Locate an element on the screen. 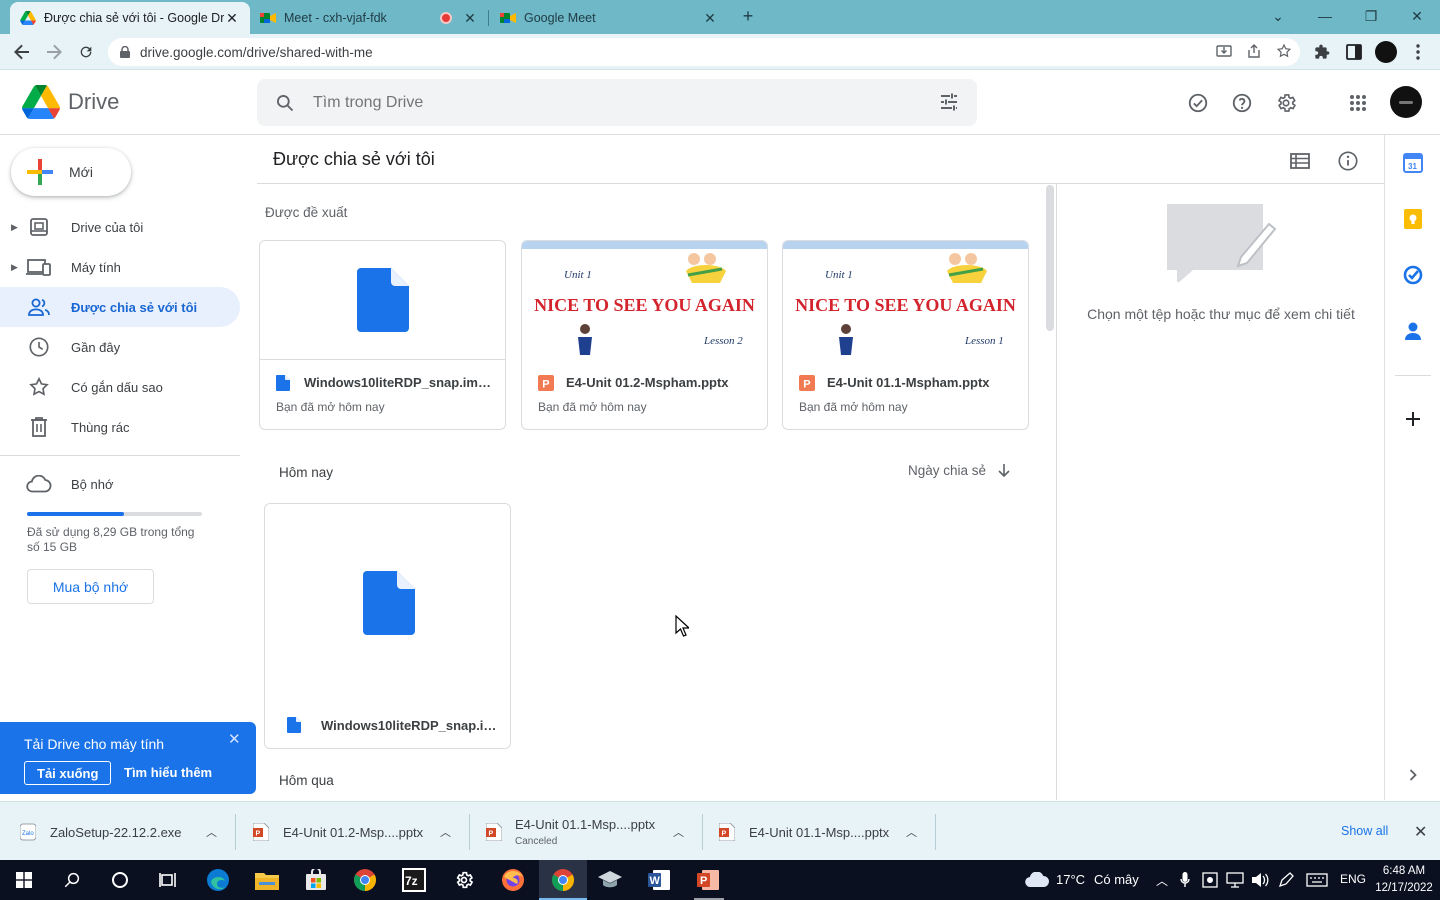 The width and height of the screenshot is (1440, 900). keep-icon is located at coordinates (1413, 219).